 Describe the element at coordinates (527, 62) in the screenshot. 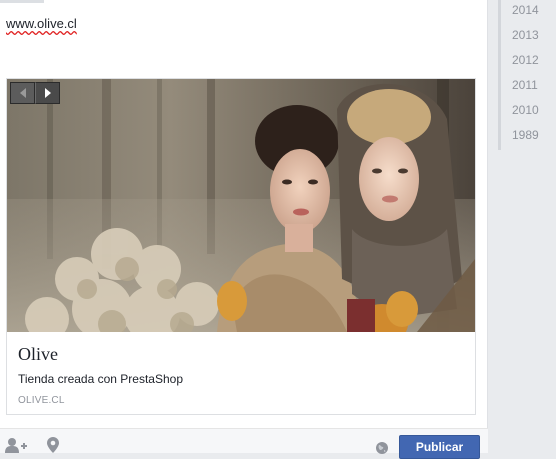

I see `timeline-year-2012: 2012` at that location.